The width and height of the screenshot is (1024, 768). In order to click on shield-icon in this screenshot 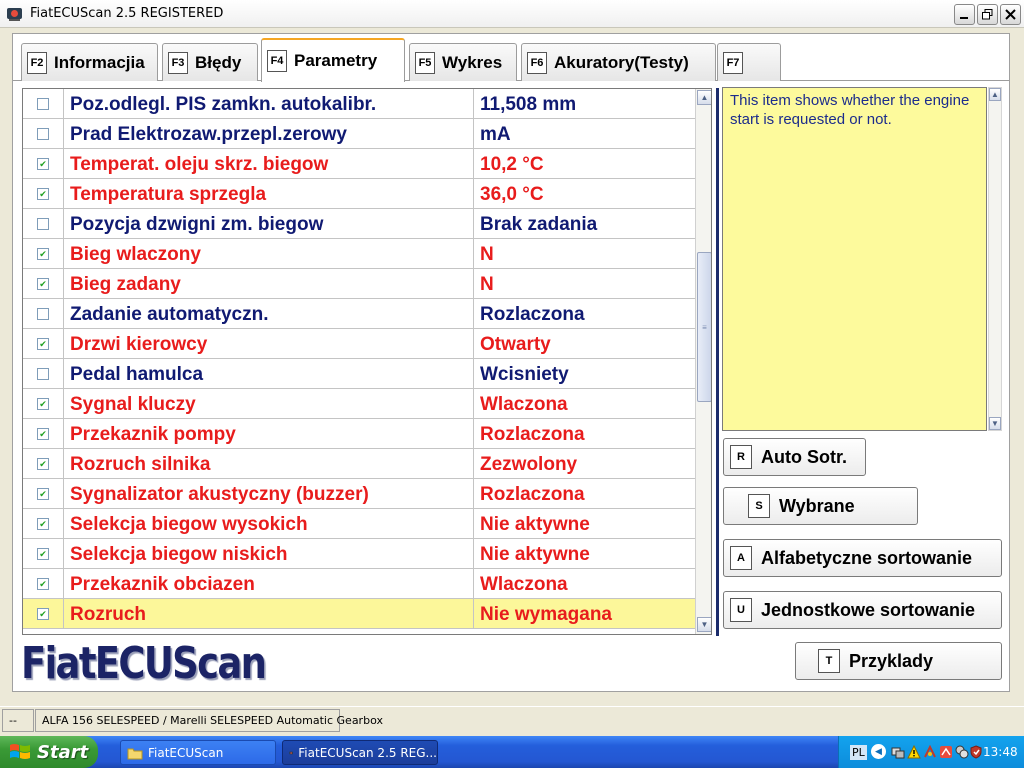, I will do `click(976, 752)`.